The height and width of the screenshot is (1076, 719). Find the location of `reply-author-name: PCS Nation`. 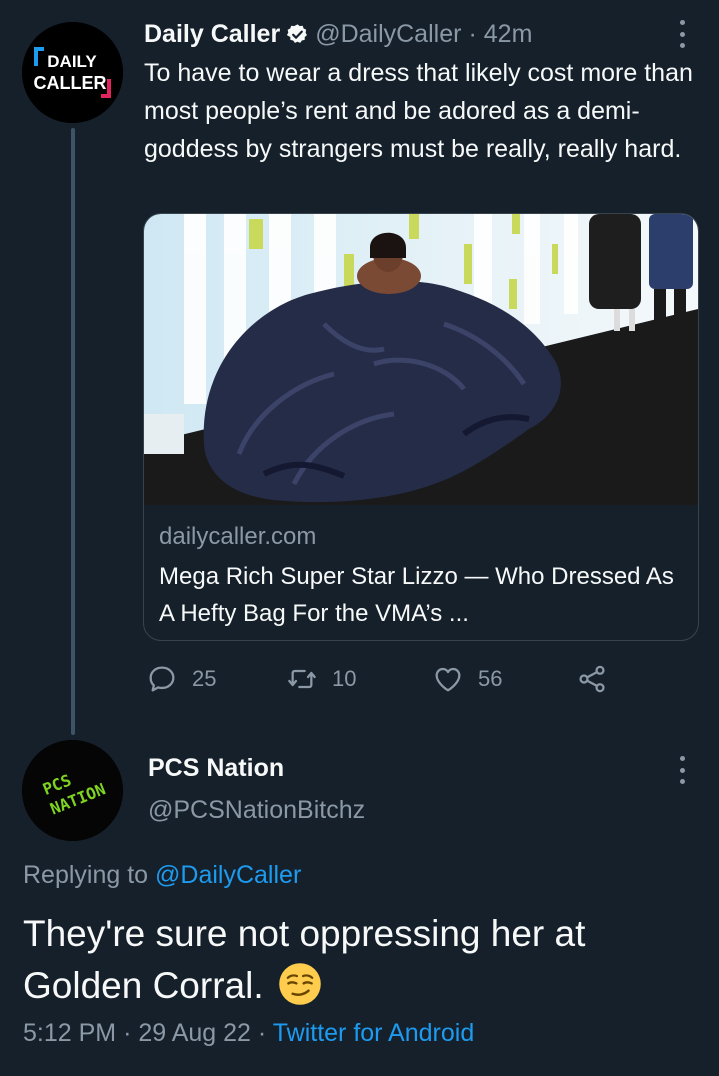

reply-author-name: PCS Nation is located at coordinates (216, 768).